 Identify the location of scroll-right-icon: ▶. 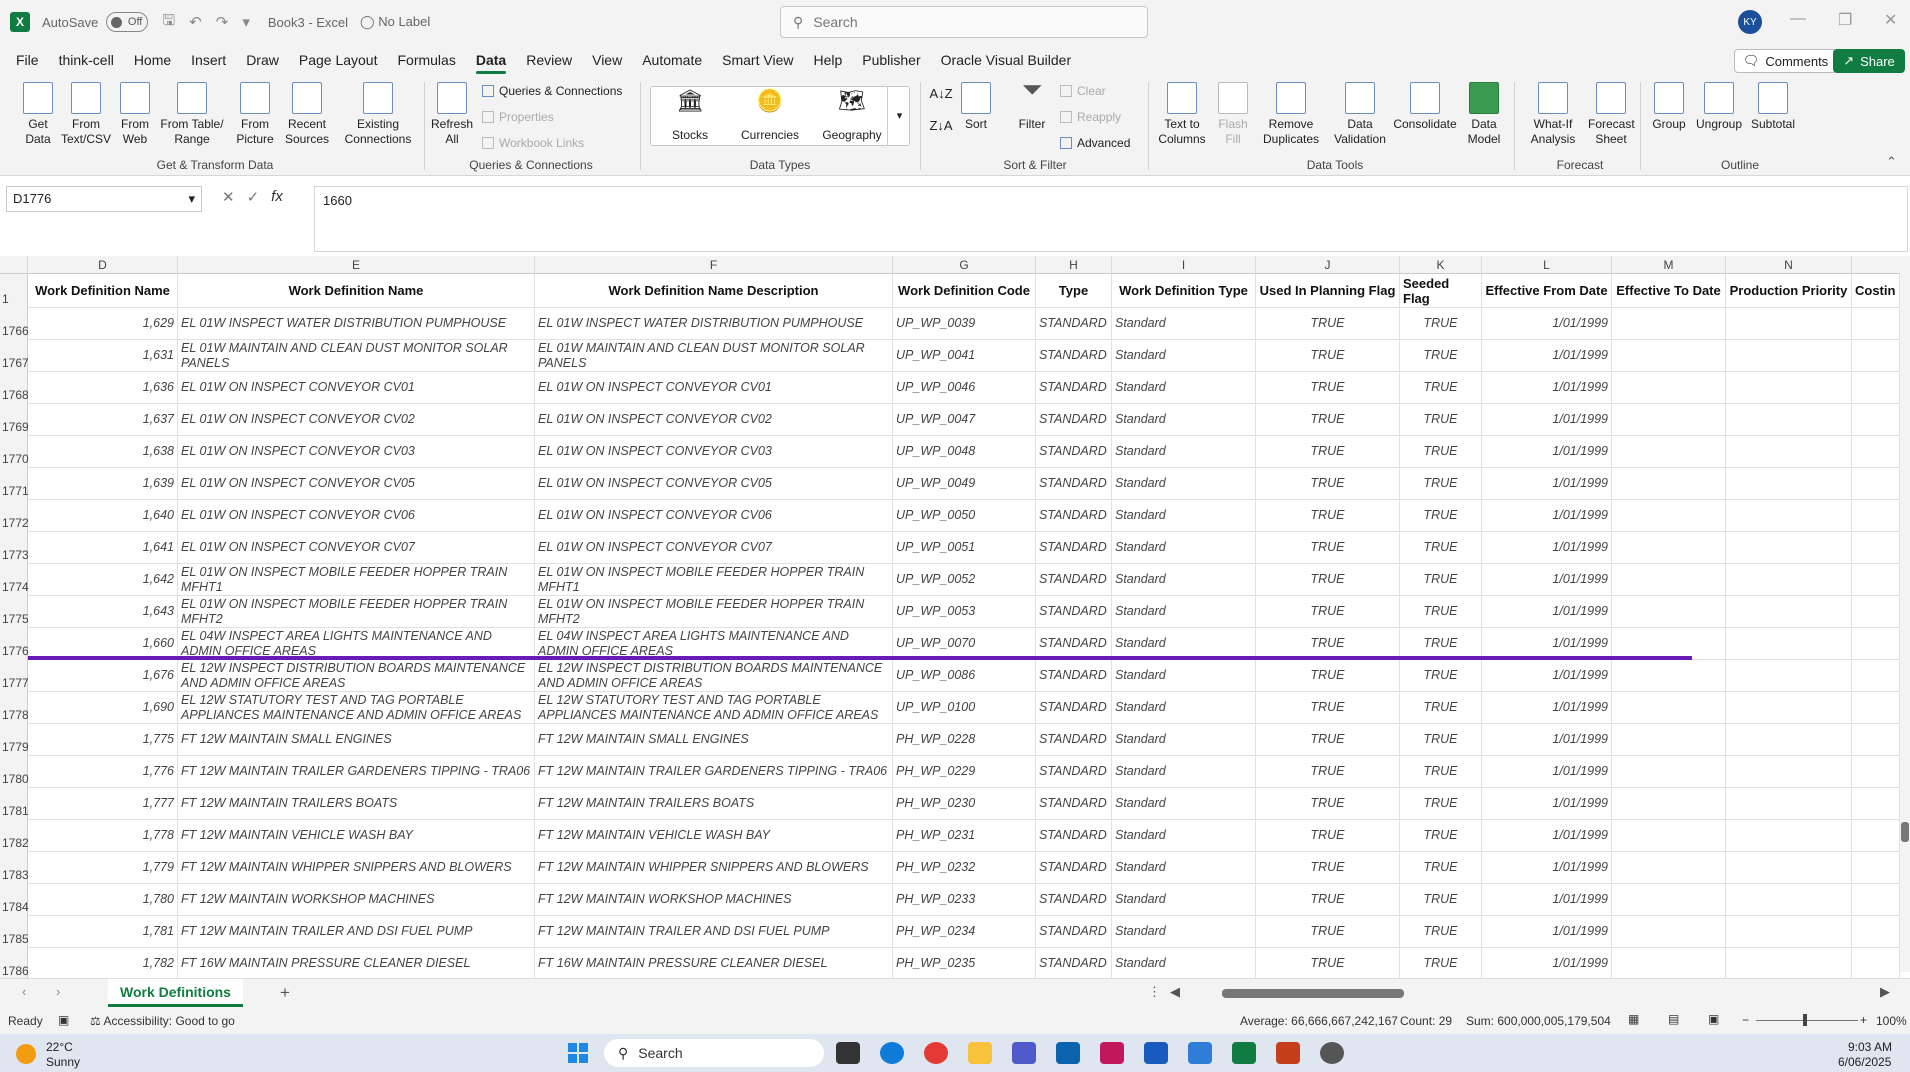
(1885, 992).